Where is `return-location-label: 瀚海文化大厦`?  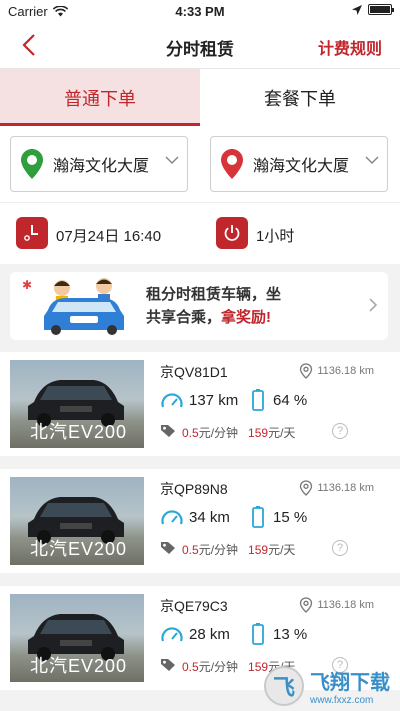
return-location-label: 瀚海文化大厦 is located at coordinates (301, 166).